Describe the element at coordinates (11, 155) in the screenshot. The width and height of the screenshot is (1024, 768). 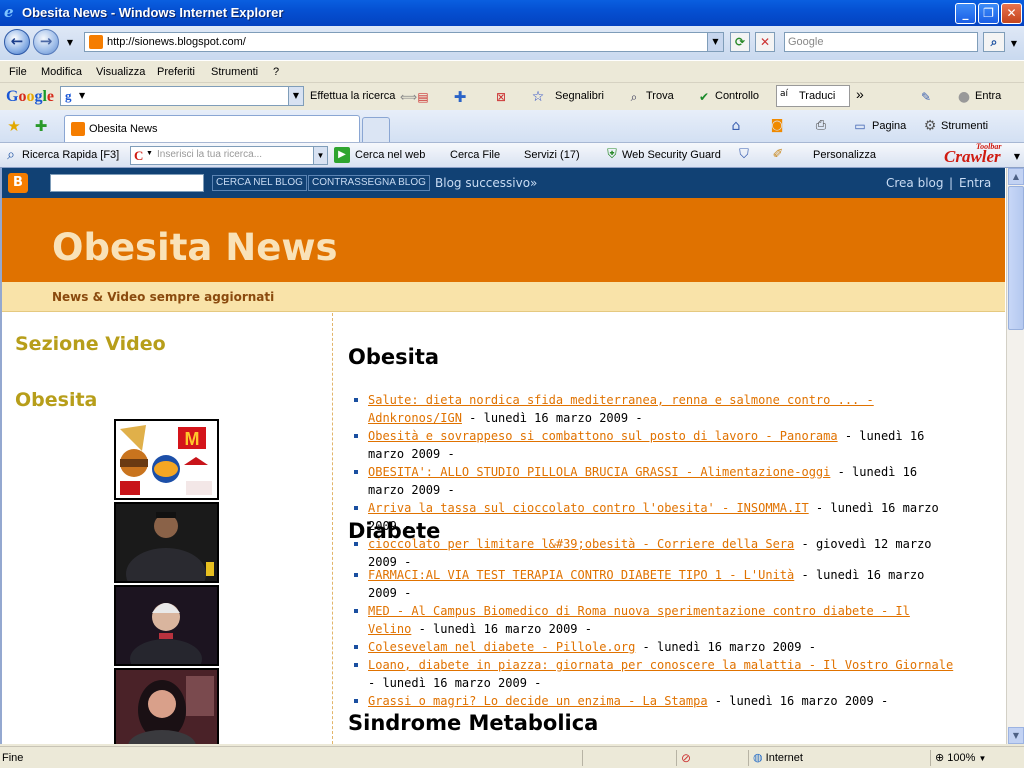
I see `quick-search-icon: ⌕` at that location.